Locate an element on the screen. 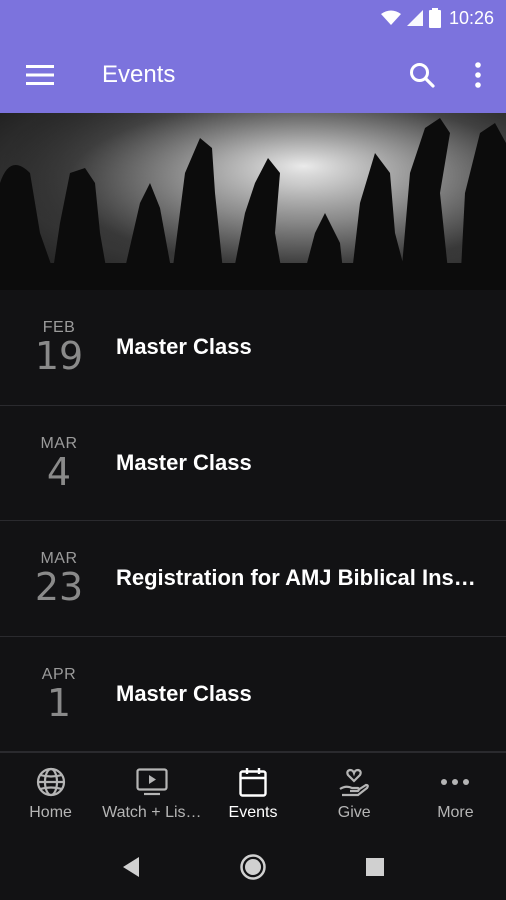  event-day: 19 is located at coordinates (59, 356).